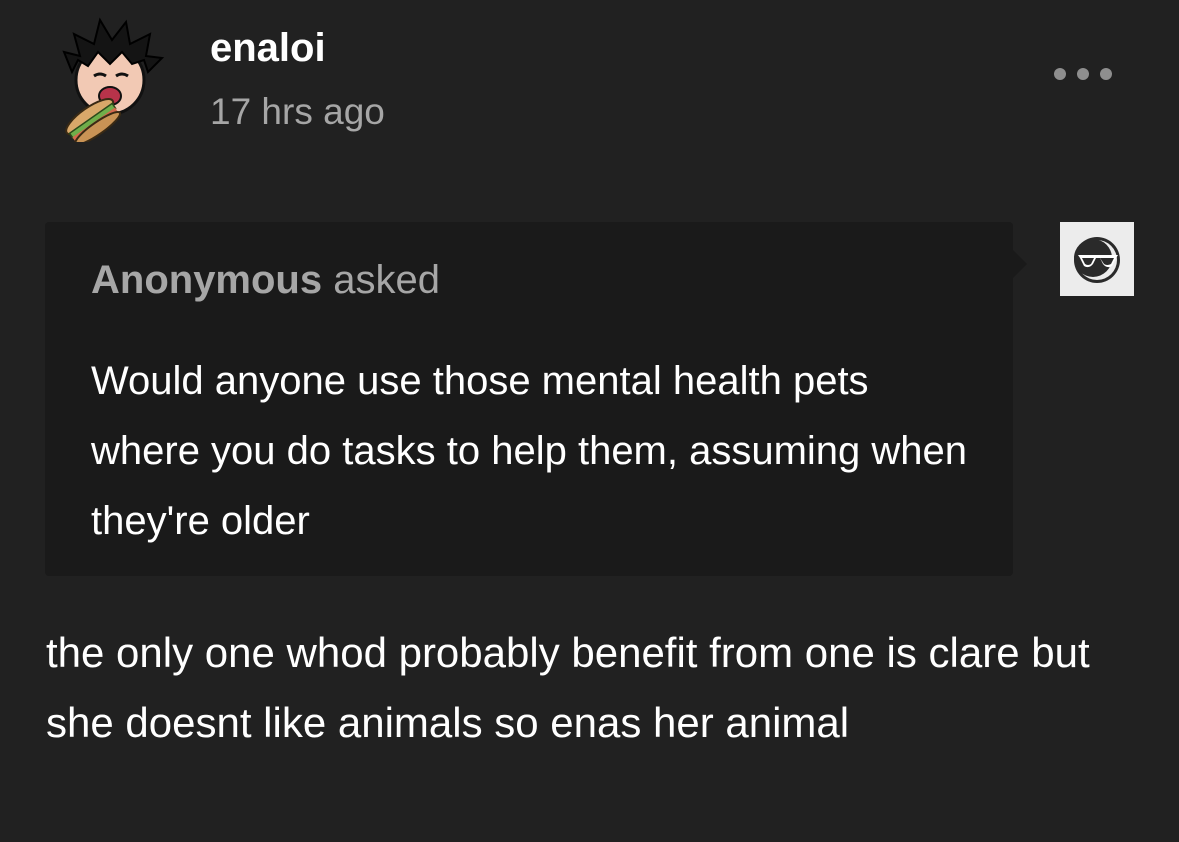  Describe the element at coordinates (386, 280) in the screenshot. I see `asked-label: asked` at that location.